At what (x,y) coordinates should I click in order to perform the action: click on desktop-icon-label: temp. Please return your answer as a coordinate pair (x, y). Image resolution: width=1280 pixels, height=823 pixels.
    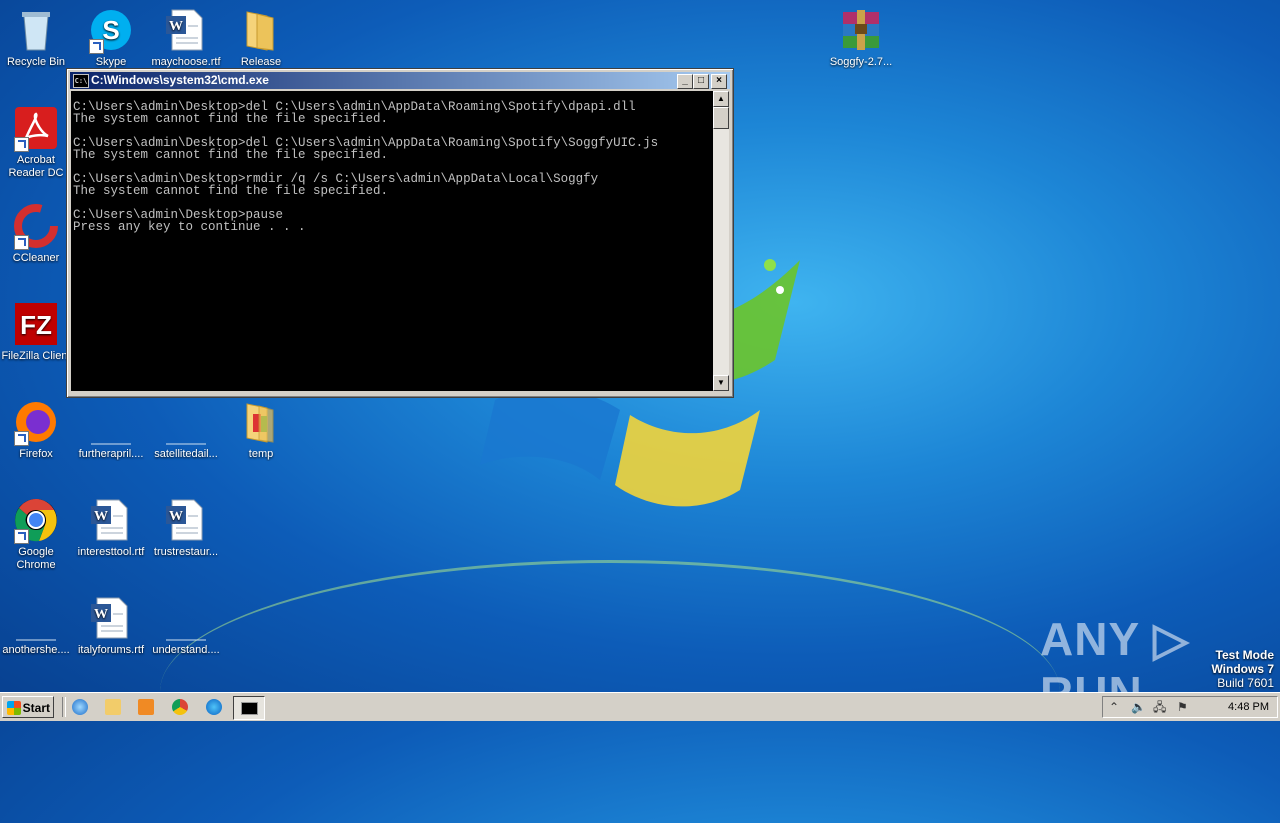
    Looking at the image, I should click on (261, 454).